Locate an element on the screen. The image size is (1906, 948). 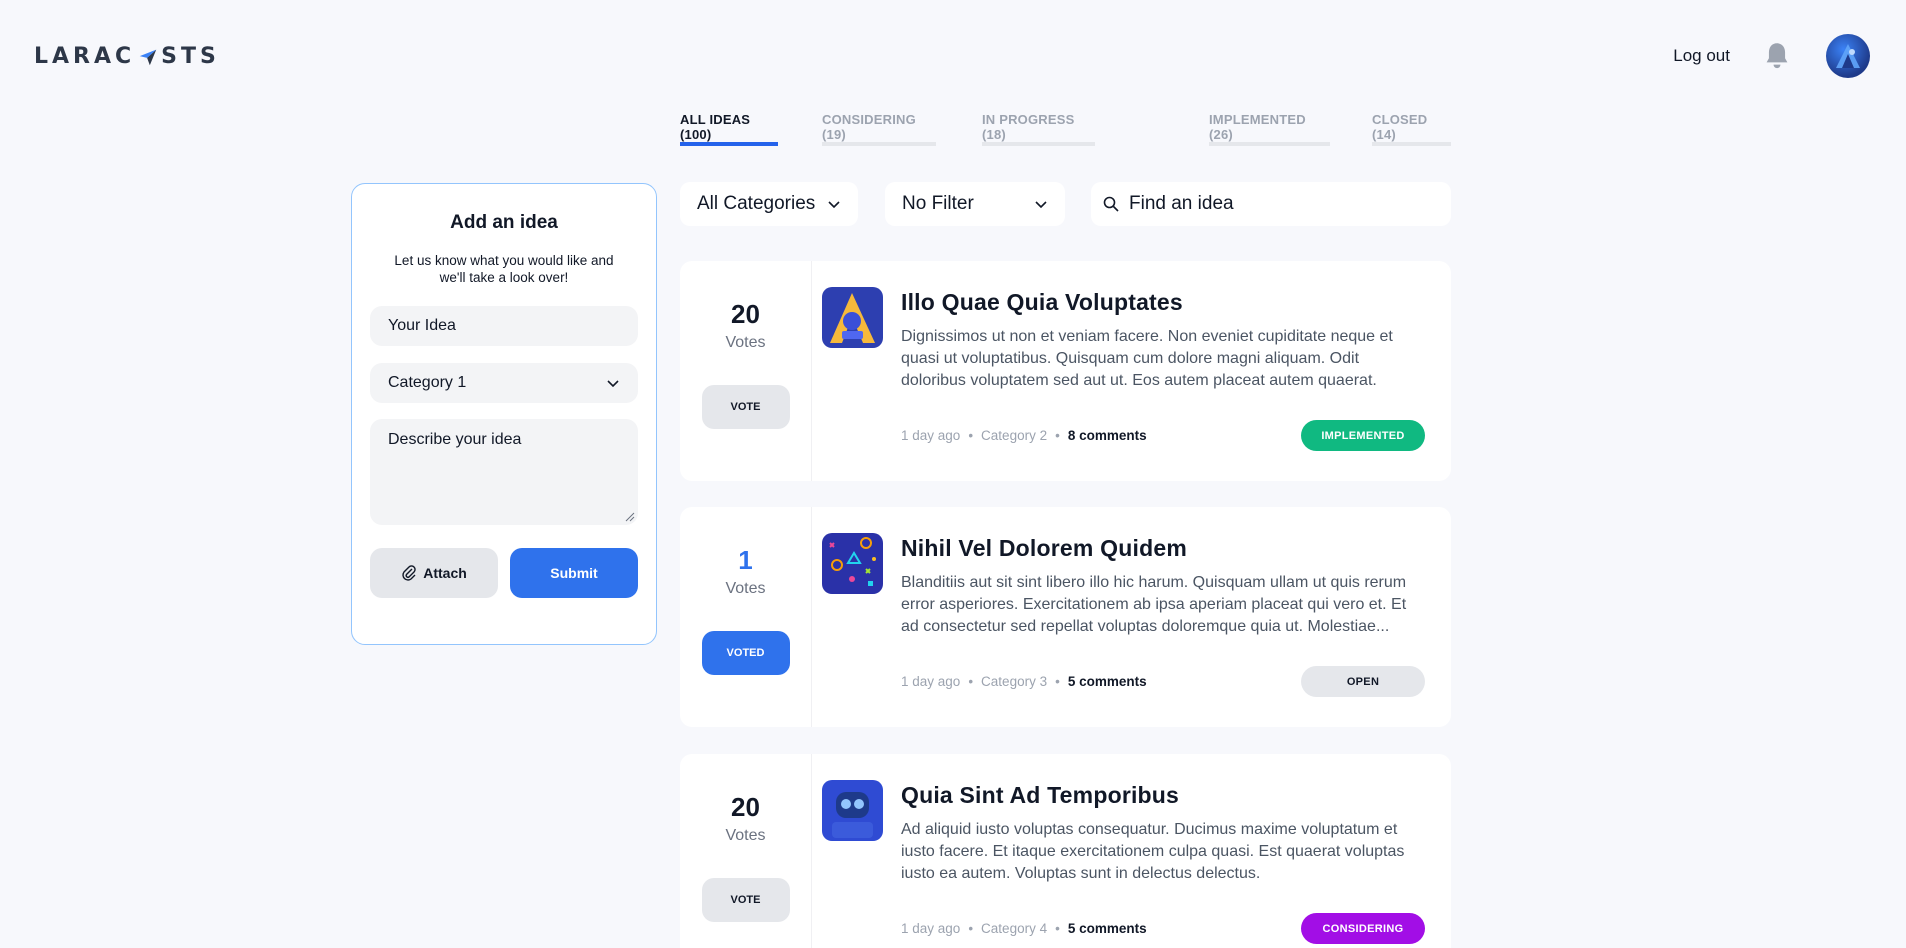
tab-in-progress: IN PROGRESS (18) is located at coordinates (1038, 129).